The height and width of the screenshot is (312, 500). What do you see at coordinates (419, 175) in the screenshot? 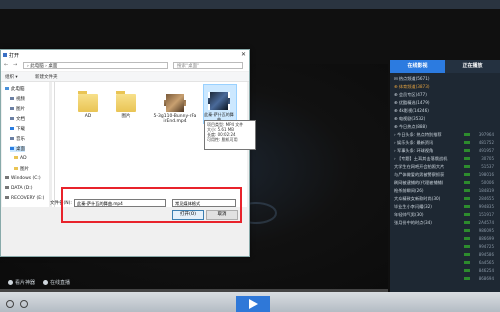
I see `channel-item: 与尸体做爱的男被警察抓获` at bounding box center [419, 175].